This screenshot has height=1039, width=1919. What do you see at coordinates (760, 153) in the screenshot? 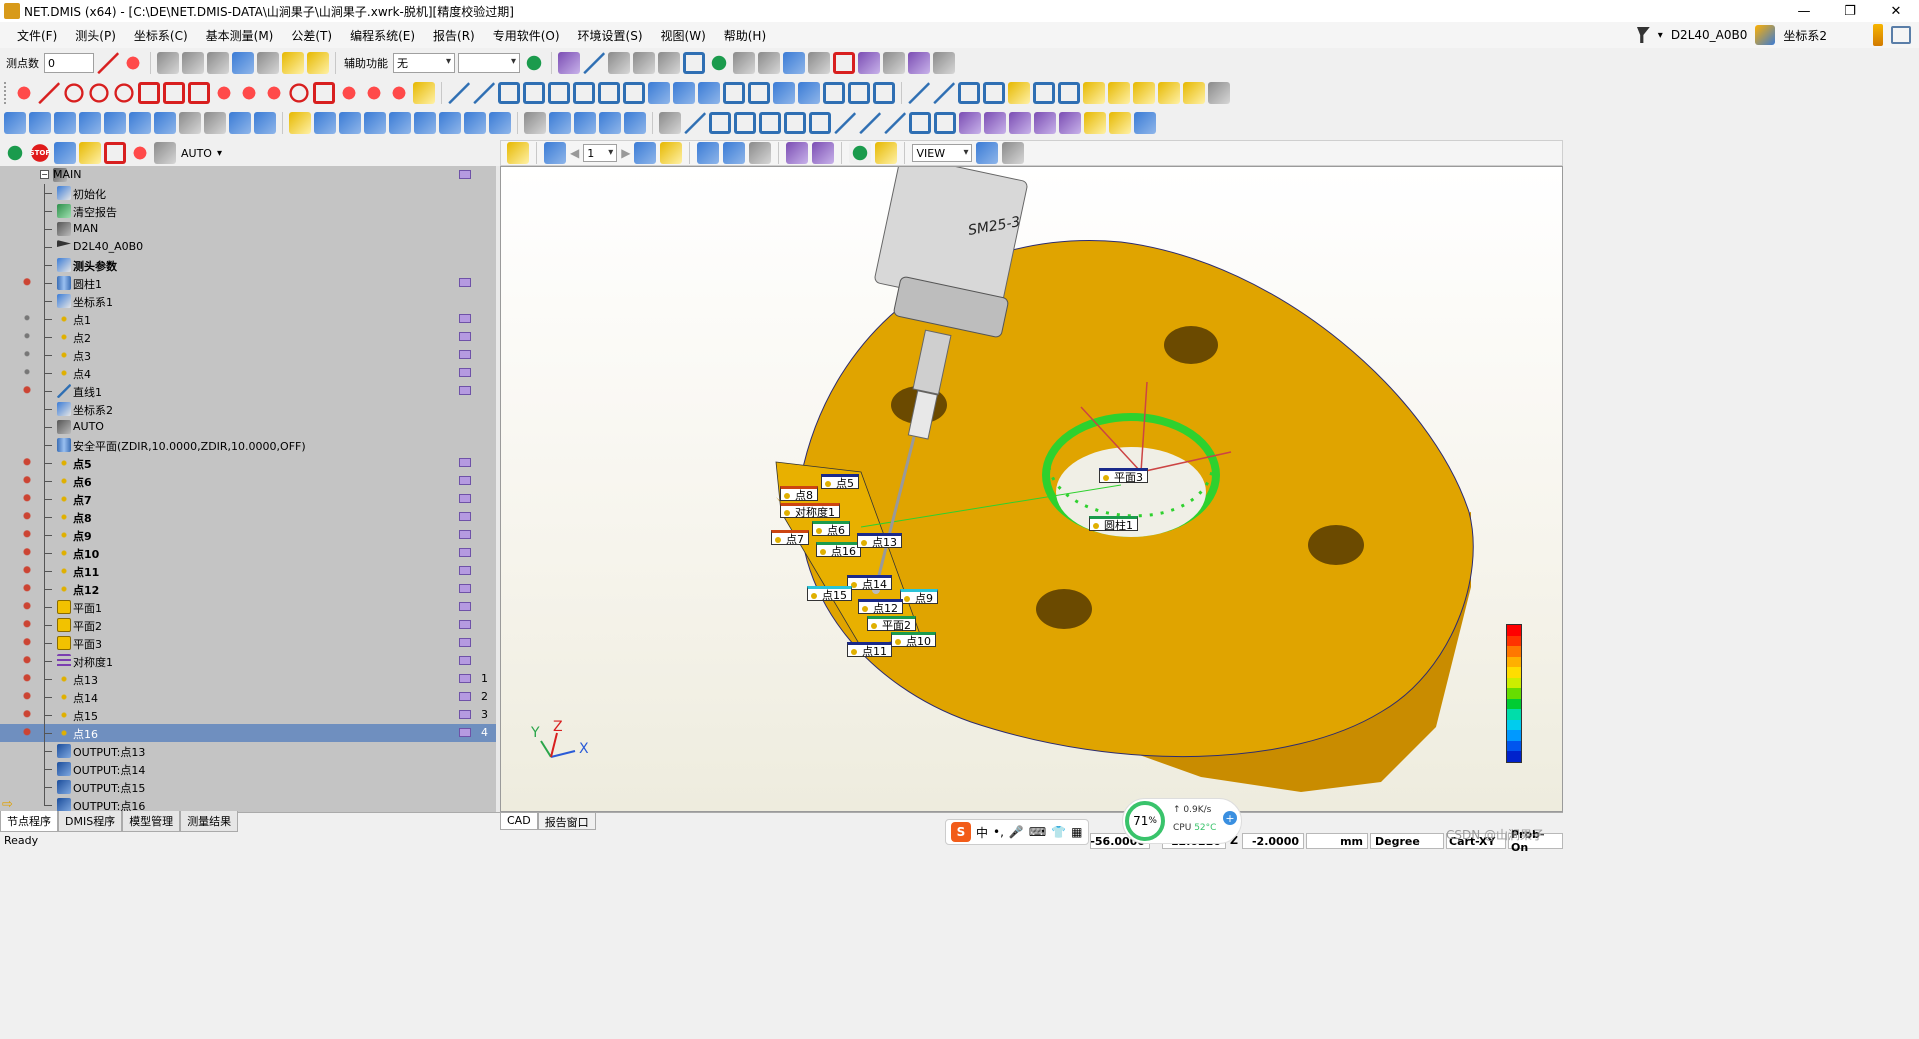
I see `view-layout-3-icon` at bounding box center [760, 153].